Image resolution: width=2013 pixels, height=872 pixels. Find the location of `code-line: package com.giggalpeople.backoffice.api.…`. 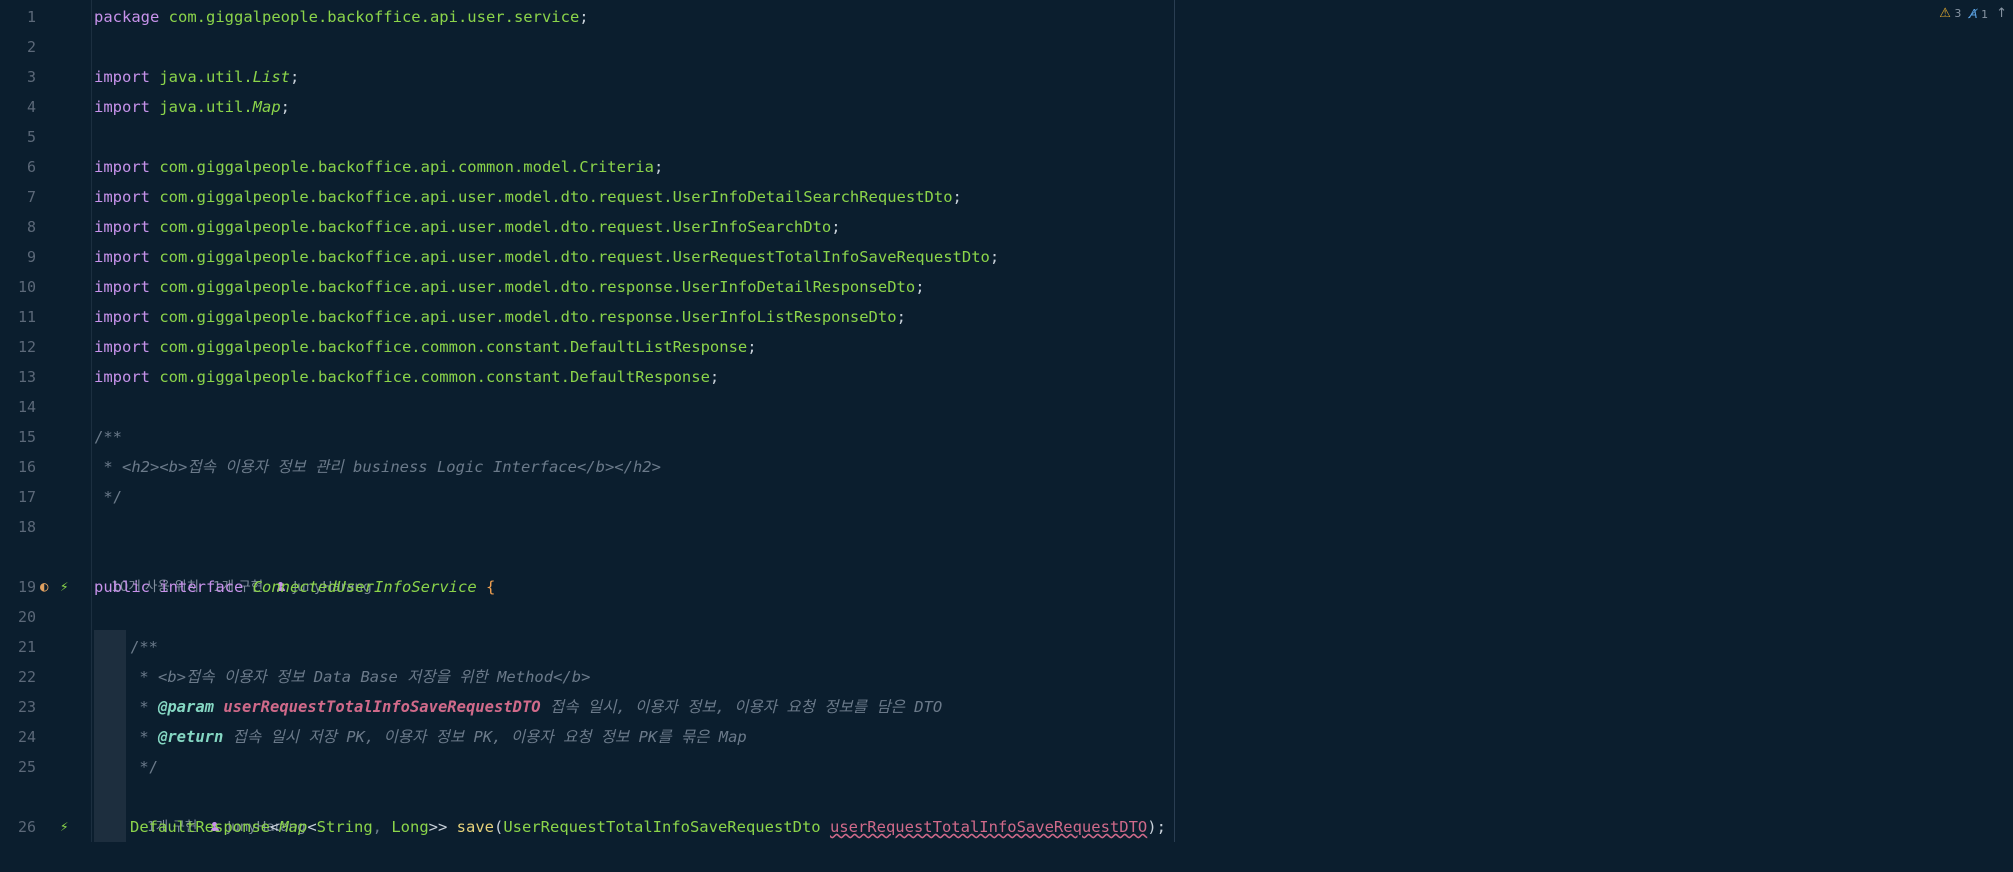

code-line: package com.giggalpeople.backoffice.api.… is located at coordinates (341, 17).